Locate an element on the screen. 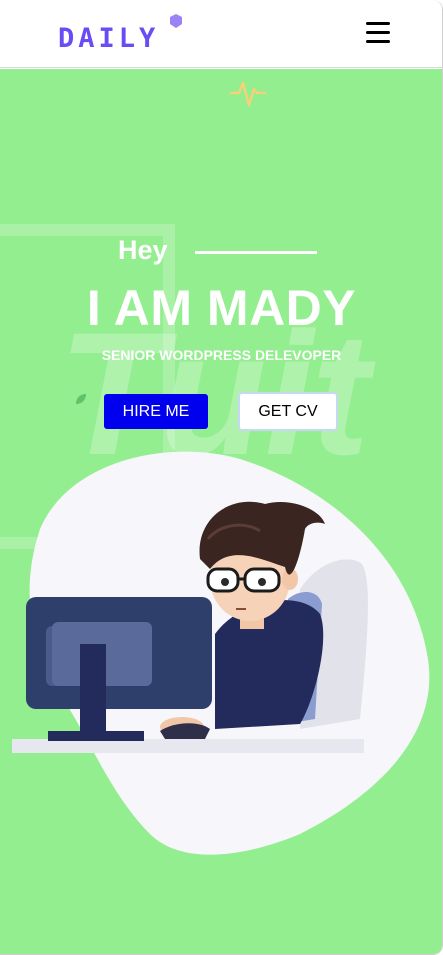 The width and height of the screenshot is (443, 955). logo: DAILY is located at coordinates (123, 34).